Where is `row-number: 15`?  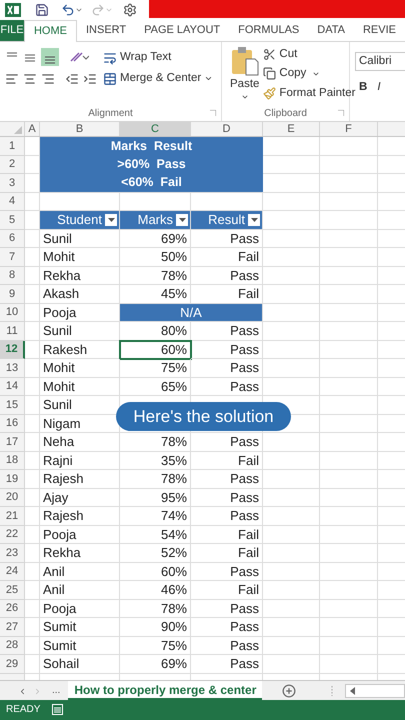 row-number: 15 is located at coordinates (12, 405).